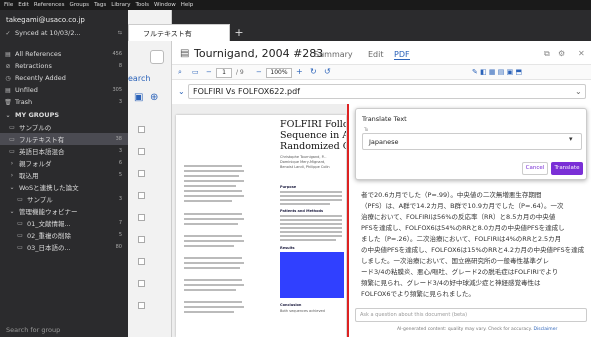  What do you see at coordinates (472, 141) in the screenshot?
I see `language-select: Japanese ▾` at bounding box center [472, 141].